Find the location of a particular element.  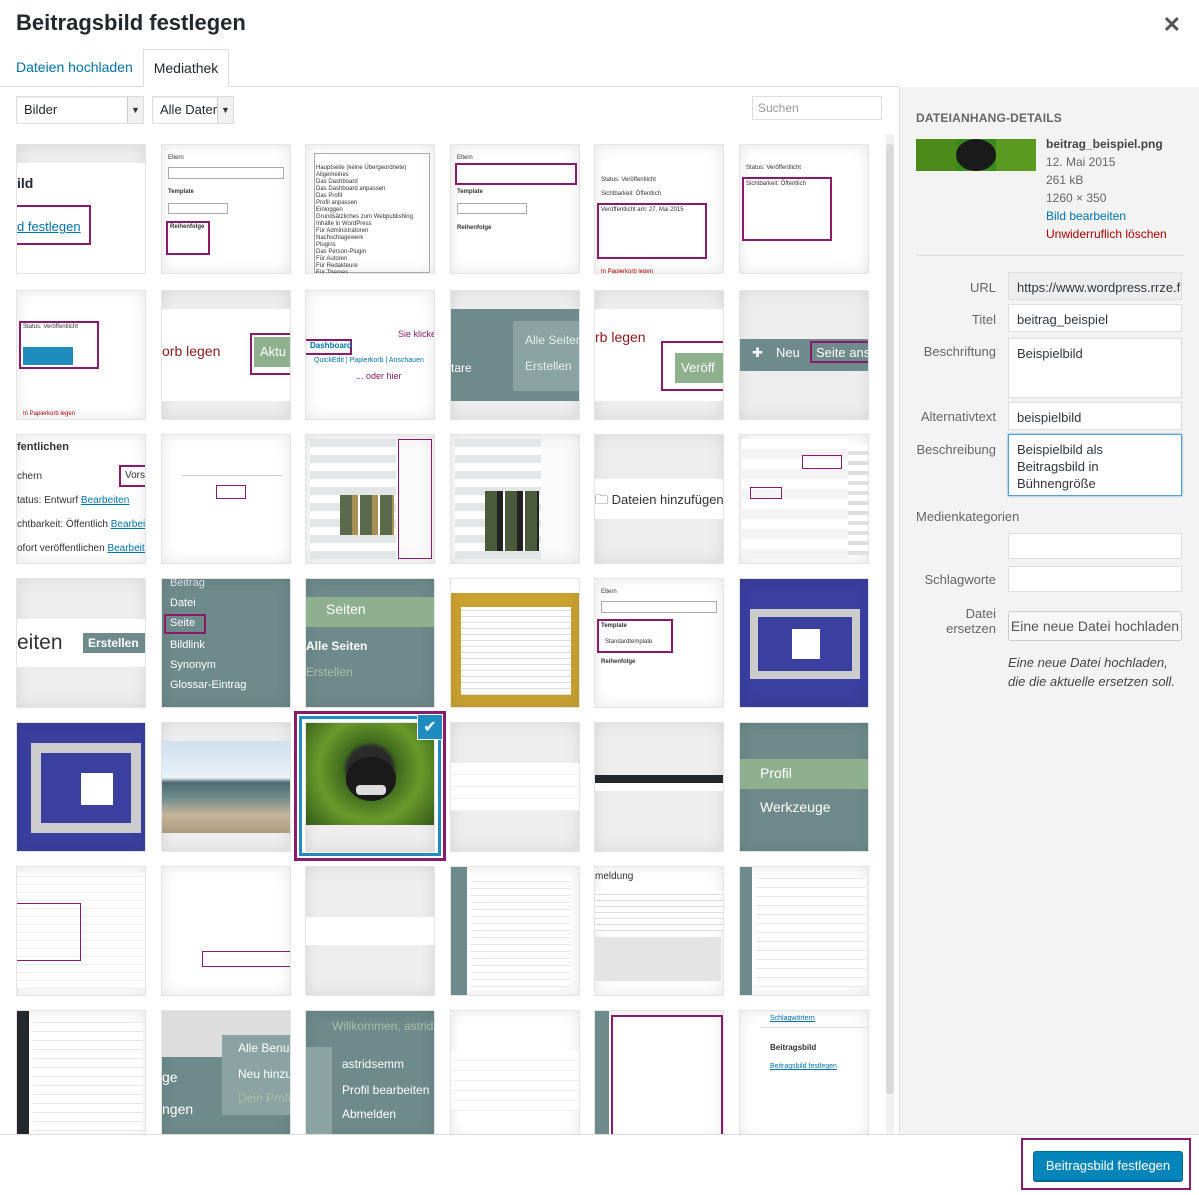

item-text: Vors is located at coordinates (135, 475).